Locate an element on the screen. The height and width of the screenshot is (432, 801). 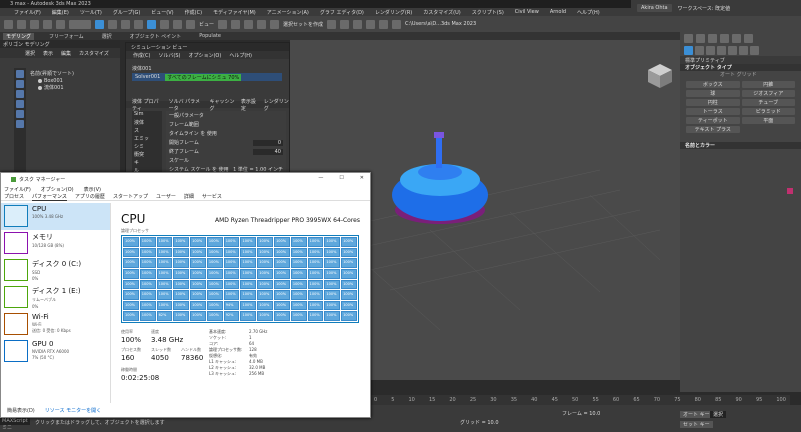
tree-item-box001: Box001 is located at coordinates (73, 80).